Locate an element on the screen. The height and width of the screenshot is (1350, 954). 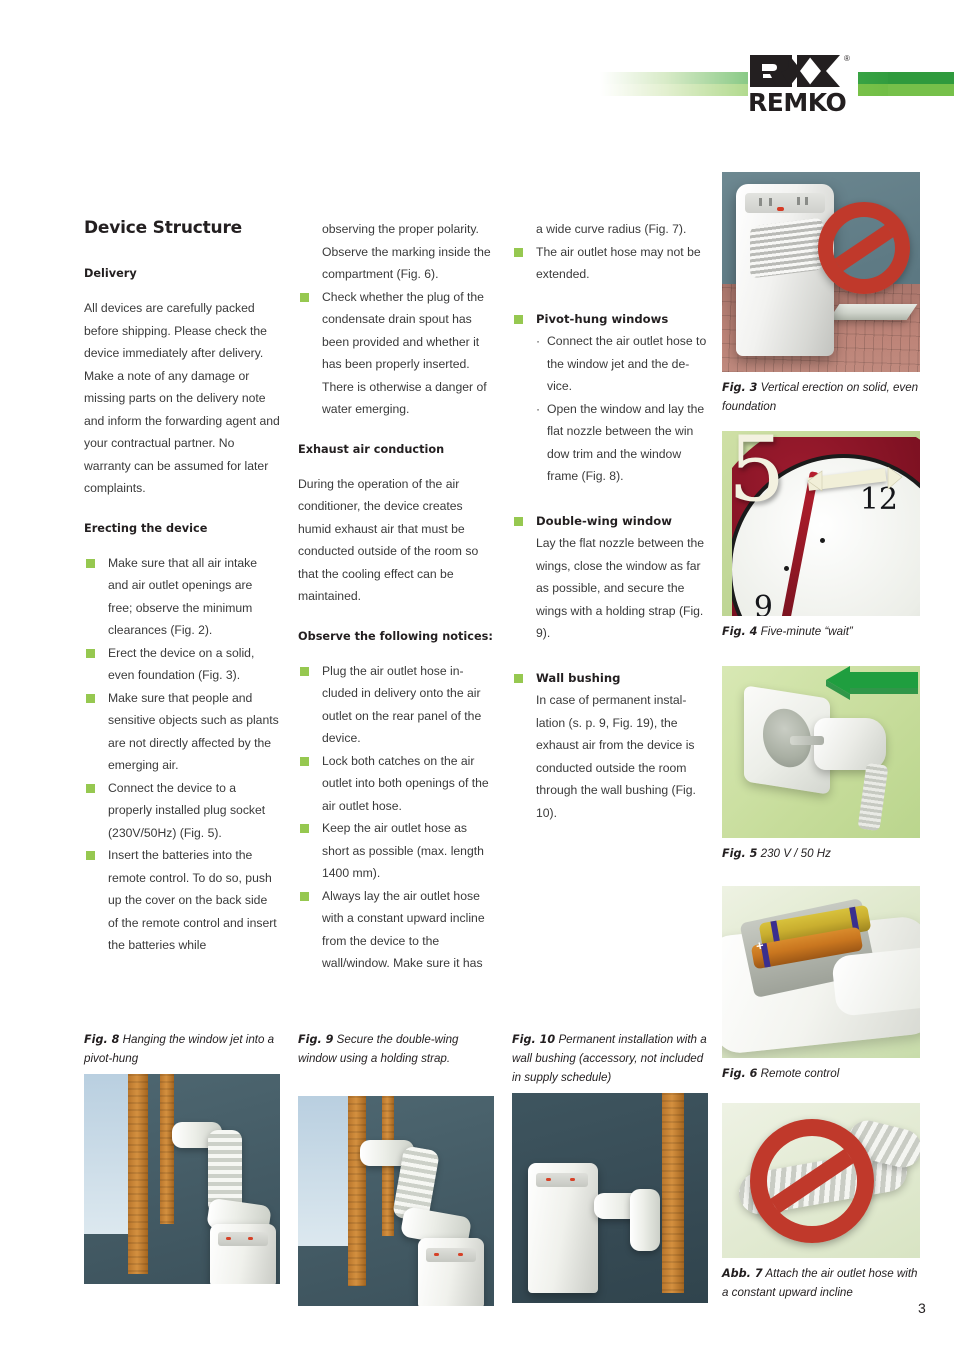
page-number: 3 is located at coordinates (922, 1308).